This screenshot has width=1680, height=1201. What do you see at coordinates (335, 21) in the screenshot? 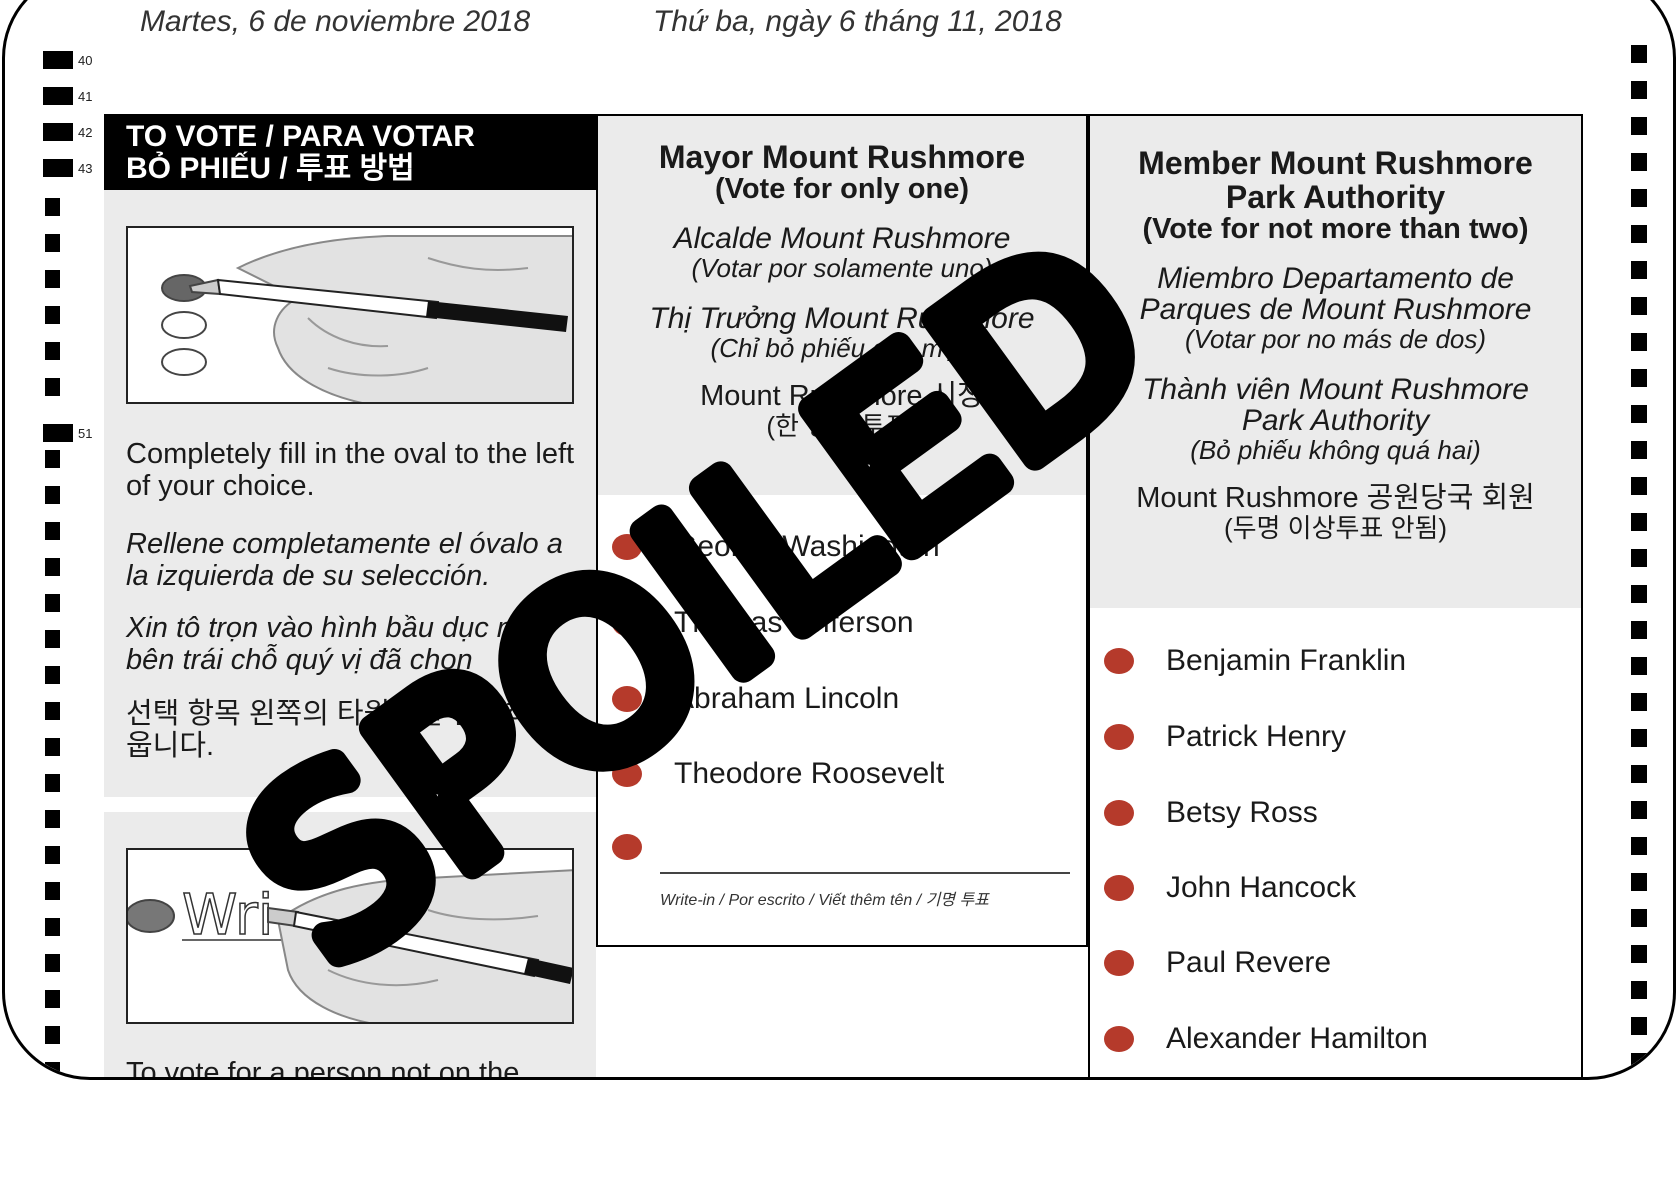
I see `election-date-spanish: Martes, 6 de noviembre 2018` at bounding box center [335, 21].